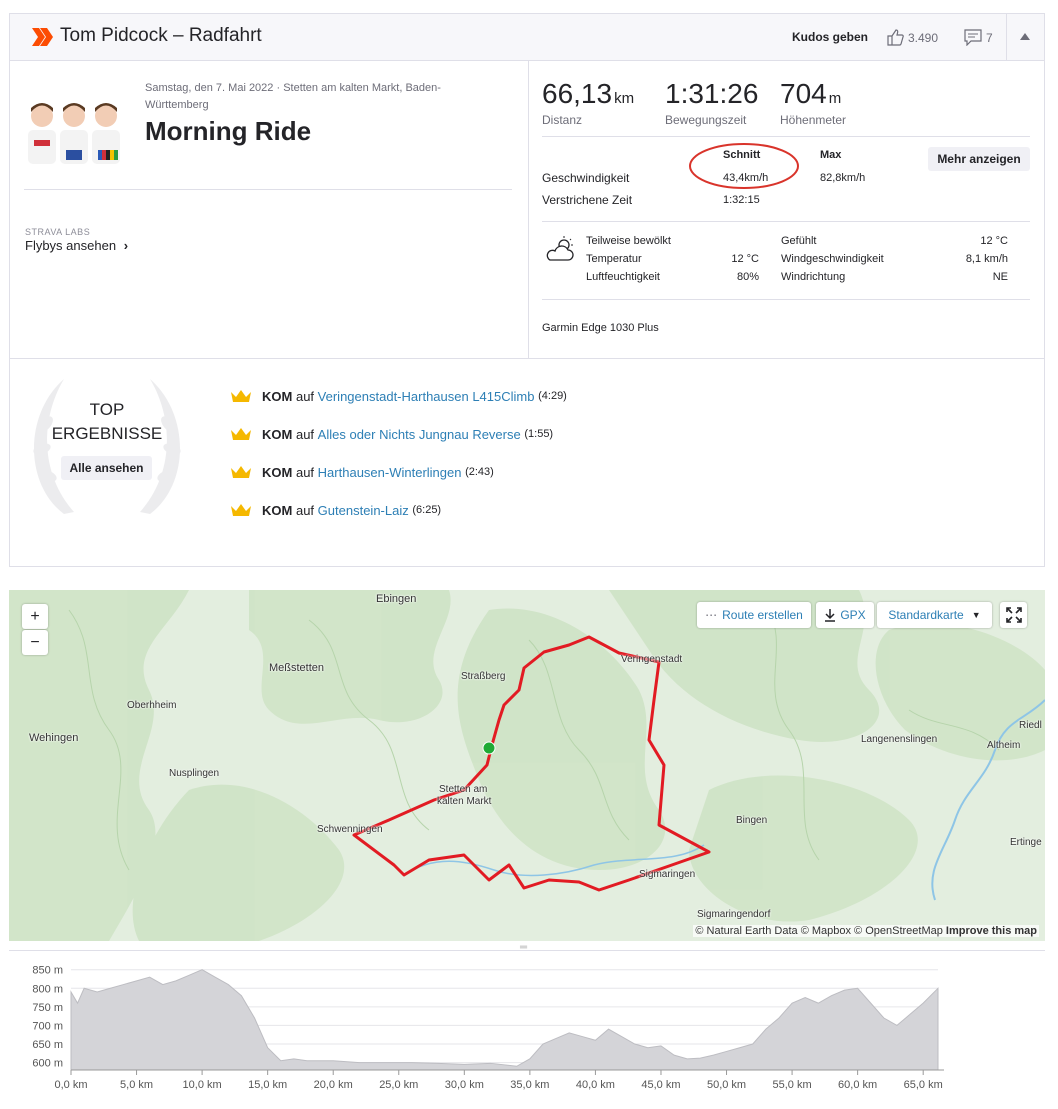 The width and height of the screenshot is (1058, 1109). I want to click on segment-time: (6:25), so click(427, 510).